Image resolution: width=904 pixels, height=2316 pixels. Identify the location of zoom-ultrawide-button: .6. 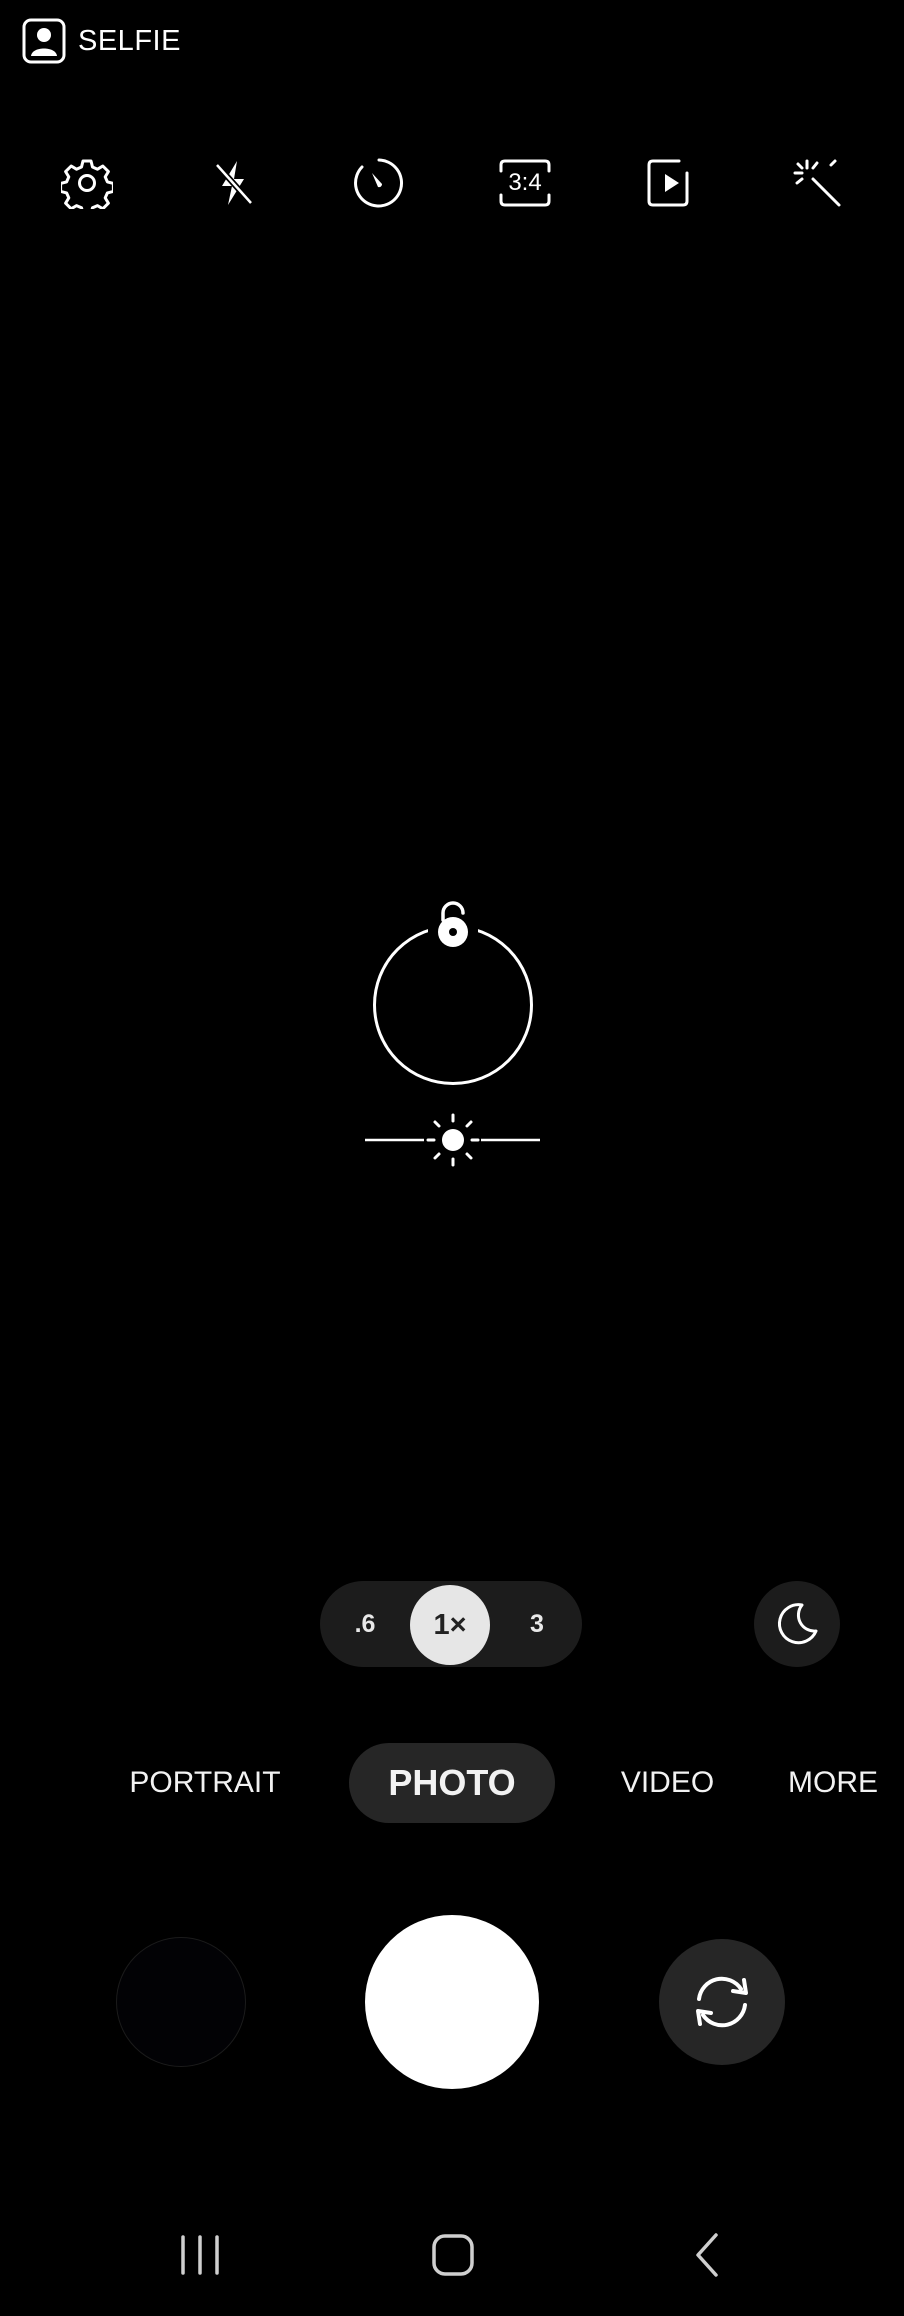
(365, 1624).